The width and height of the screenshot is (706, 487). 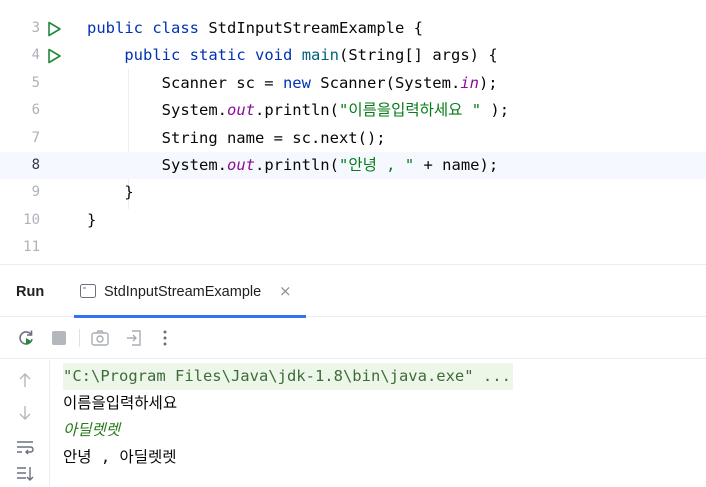 What do you see at coordinates (176, 28) in the screenshot?
I see `code-token: class` at bounding box center [176, 28].